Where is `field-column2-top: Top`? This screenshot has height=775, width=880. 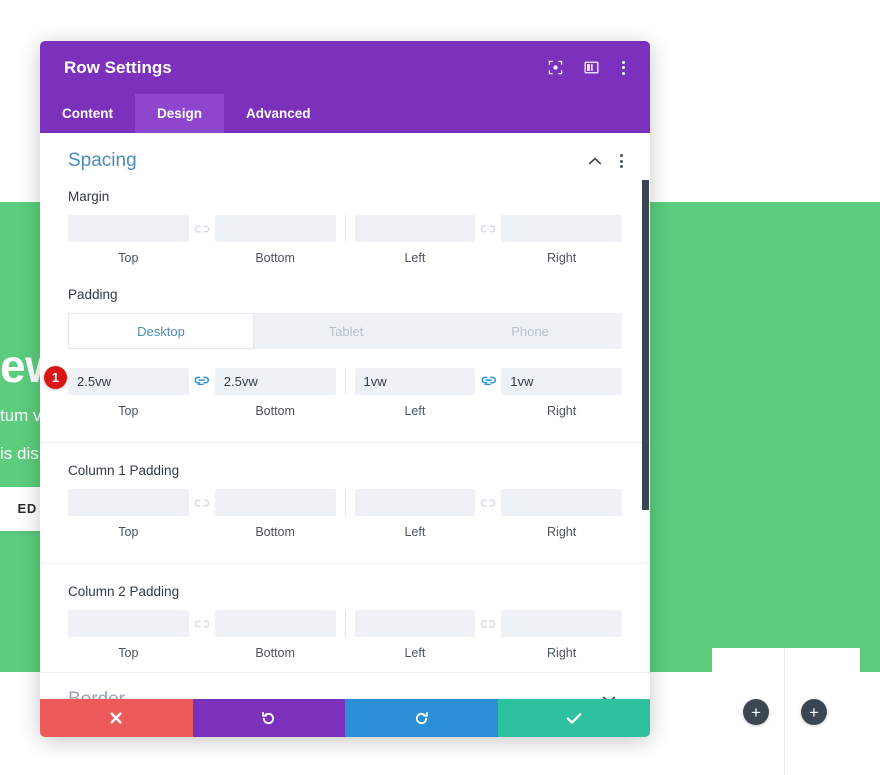
field-column2-top: Top is located at coordinates (128, 635).